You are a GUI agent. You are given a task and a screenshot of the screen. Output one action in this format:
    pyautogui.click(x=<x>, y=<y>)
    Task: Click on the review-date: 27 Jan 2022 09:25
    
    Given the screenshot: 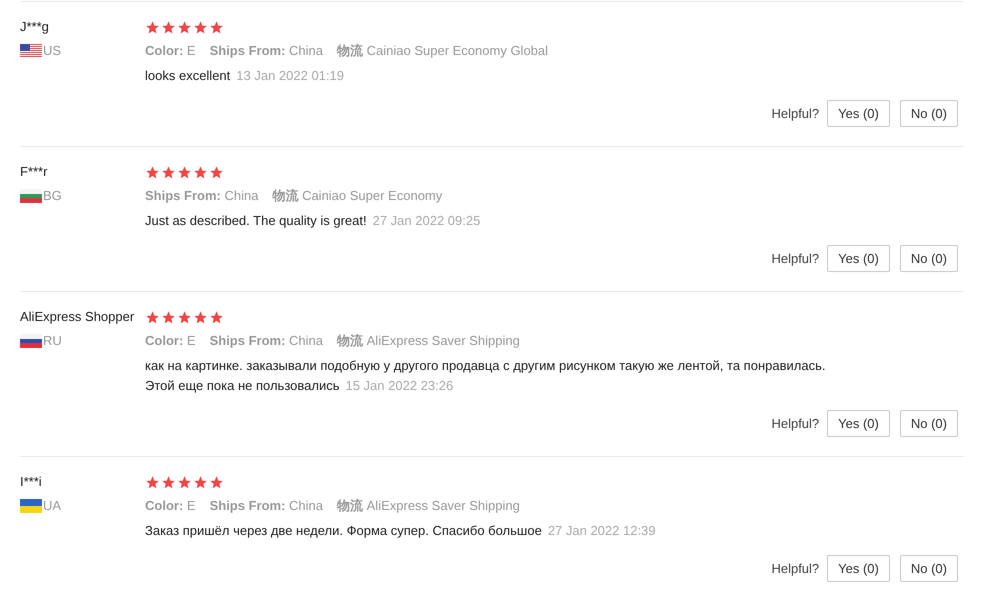 What is the action you would take?
    pyautogui.click(x=426, y=220)
    